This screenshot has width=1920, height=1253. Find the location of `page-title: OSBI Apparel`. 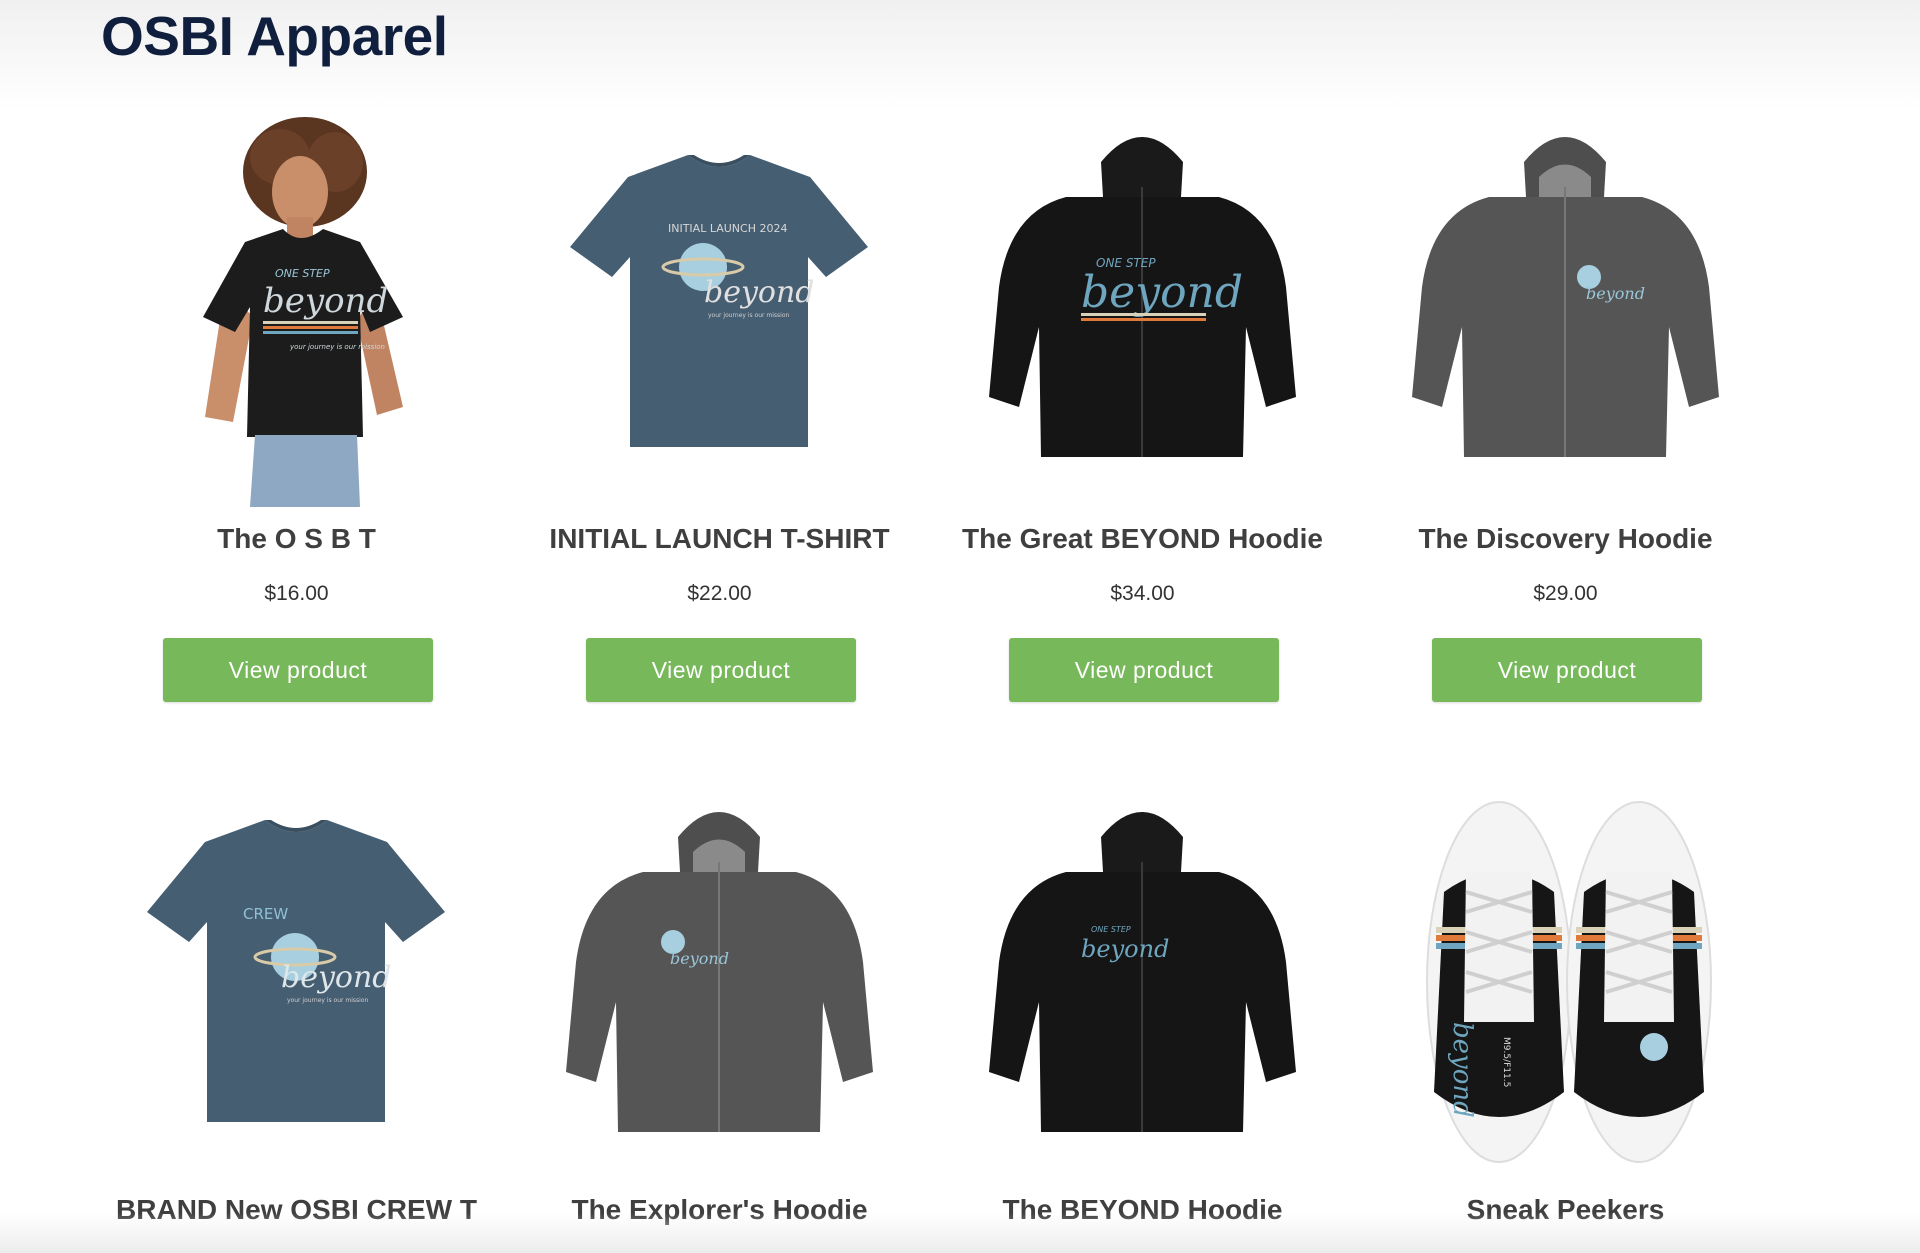

page-title: OSBI Apparel is located at coordinates (274, 36).